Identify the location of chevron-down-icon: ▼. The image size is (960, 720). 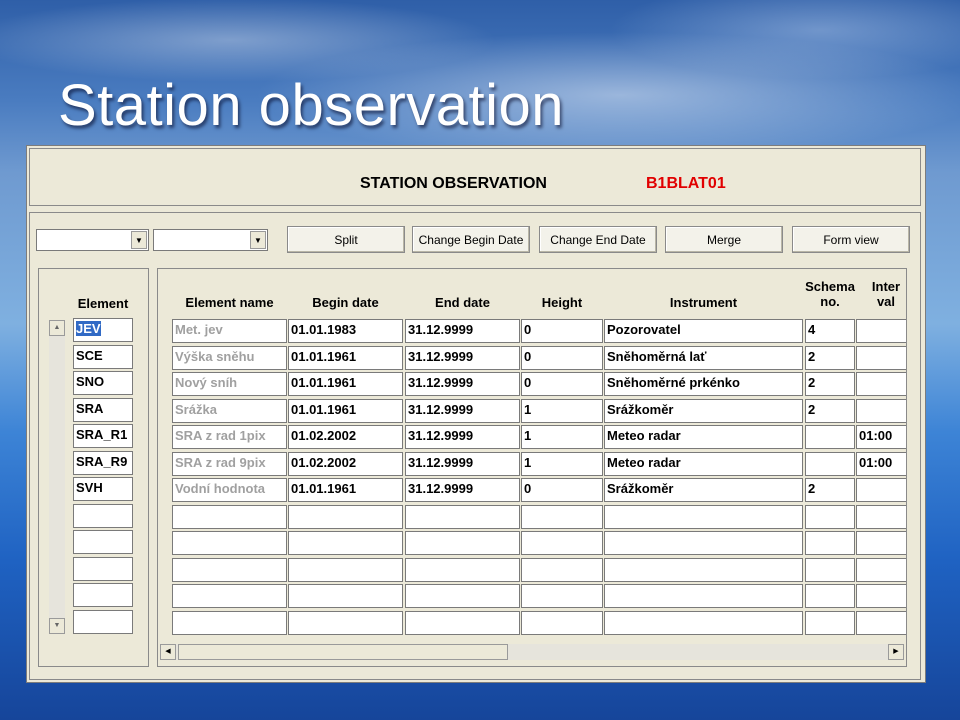
(139, 240).